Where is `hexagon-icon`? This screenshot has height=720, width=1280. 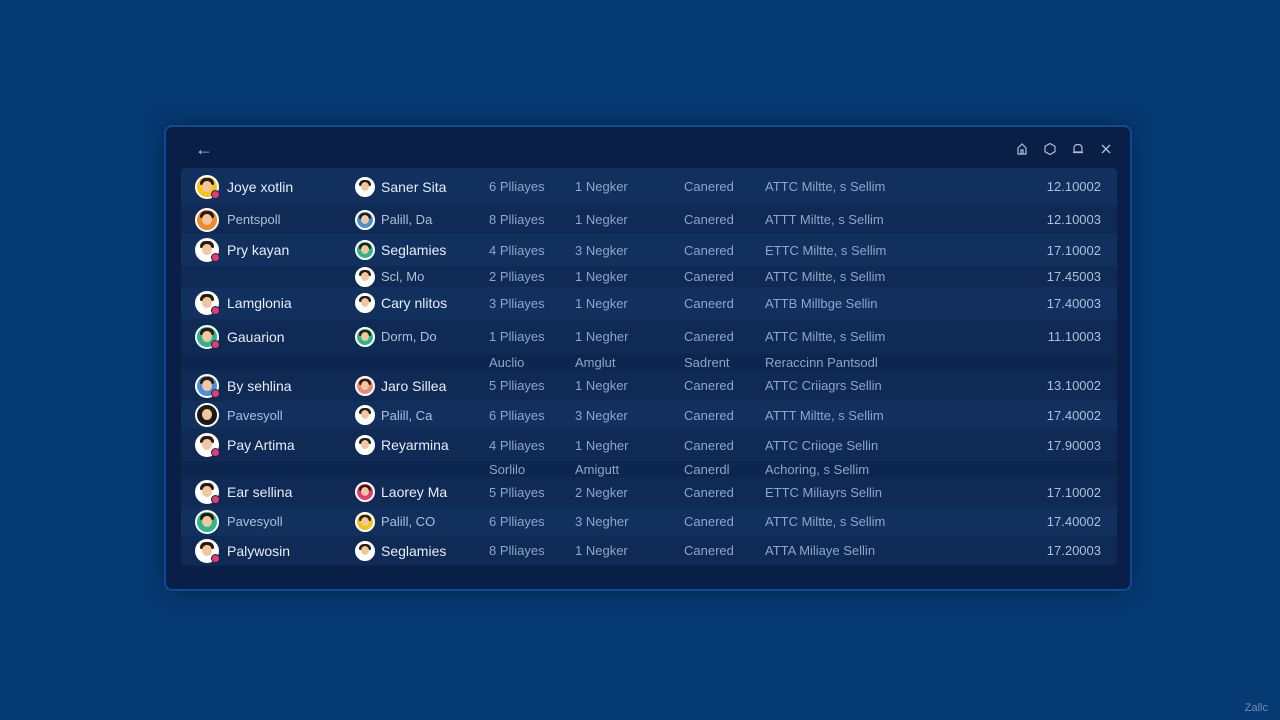 hexagon-icon is located at coordinates (1050, 149).